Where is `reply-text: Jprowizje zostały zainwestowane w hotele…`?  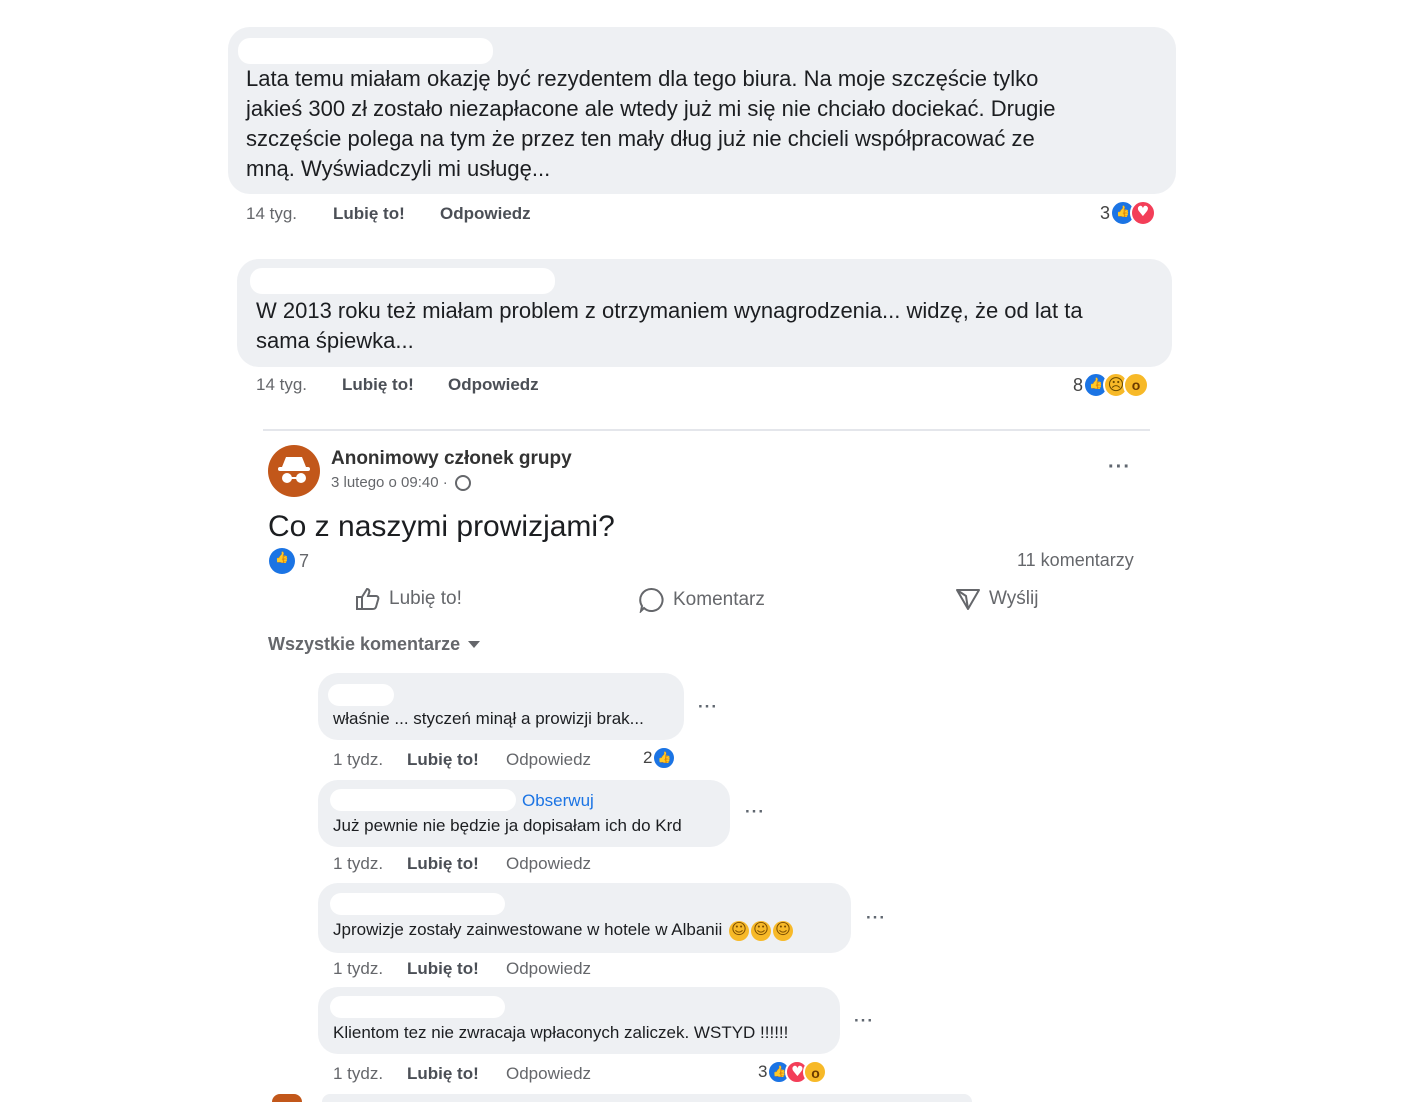
reply-text: Jprowizje zostały zainwestowane w hotele… is located at coordinates (563, 930).